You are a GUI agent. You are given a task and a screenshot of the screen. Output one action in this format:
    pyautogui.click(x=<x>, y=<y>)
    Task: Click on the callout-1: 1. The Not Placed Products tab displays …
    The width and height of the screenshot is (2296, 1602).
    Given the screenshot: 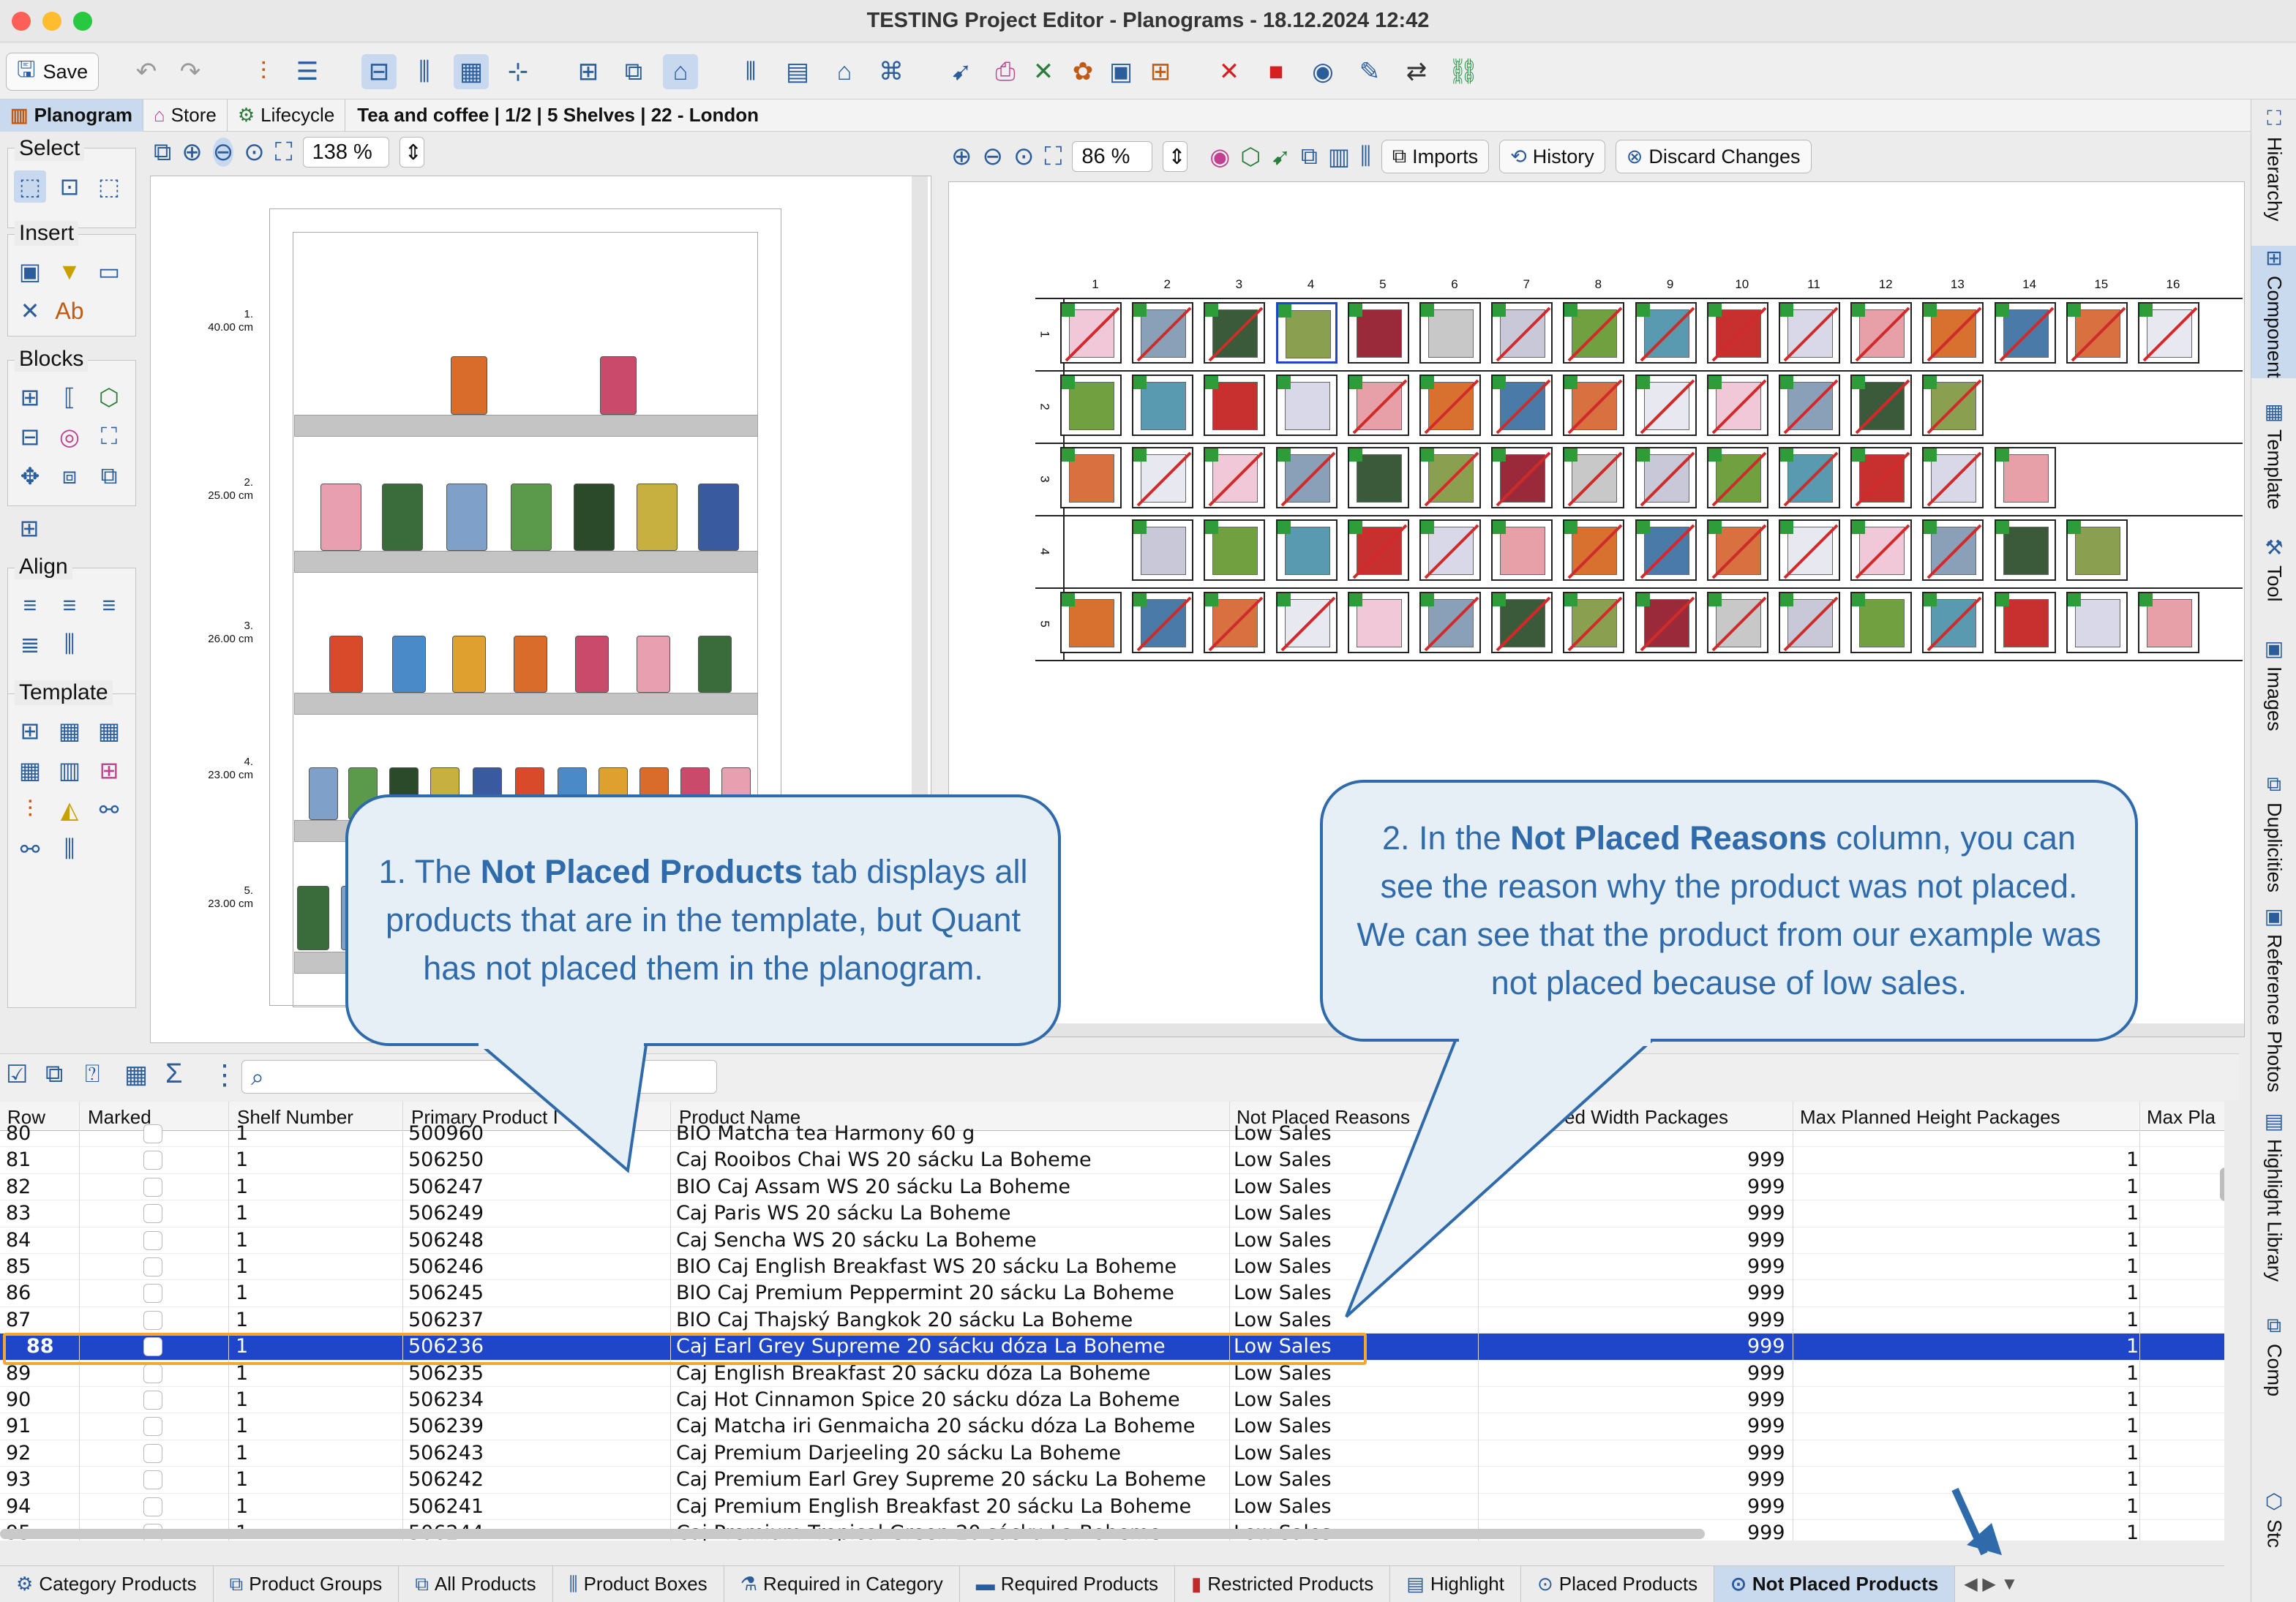 What is the action you would take?
    pyautogui.click(x=703, y=920)
    